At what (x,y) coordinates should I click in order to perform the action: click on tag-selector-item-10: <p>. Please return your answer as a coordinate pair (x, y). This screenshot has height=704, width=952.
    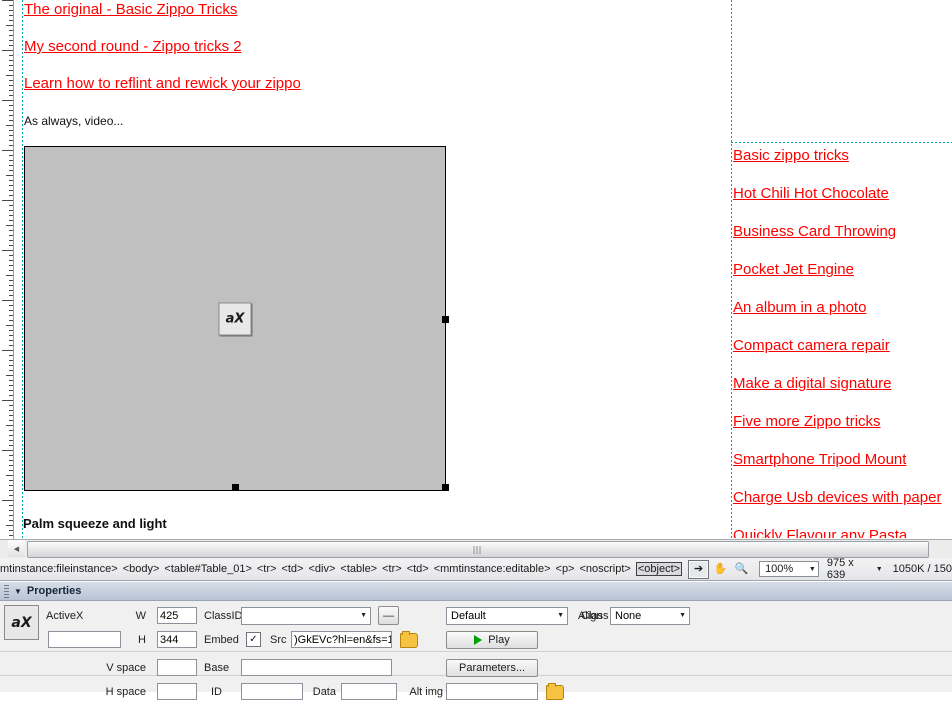
    Looking at the image, I should click on (565, 569).